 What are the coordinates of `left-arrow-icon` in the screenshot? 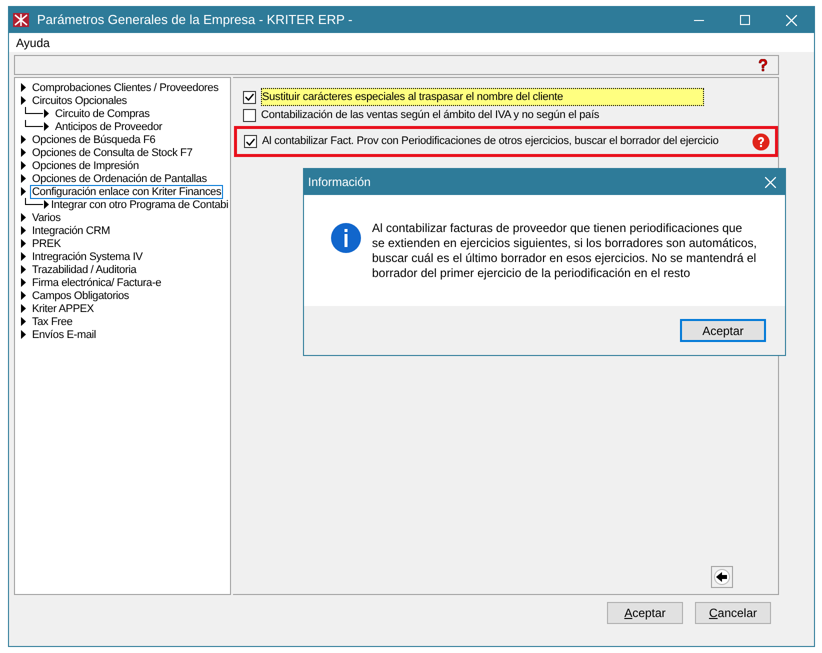 It's located at (722, 577).